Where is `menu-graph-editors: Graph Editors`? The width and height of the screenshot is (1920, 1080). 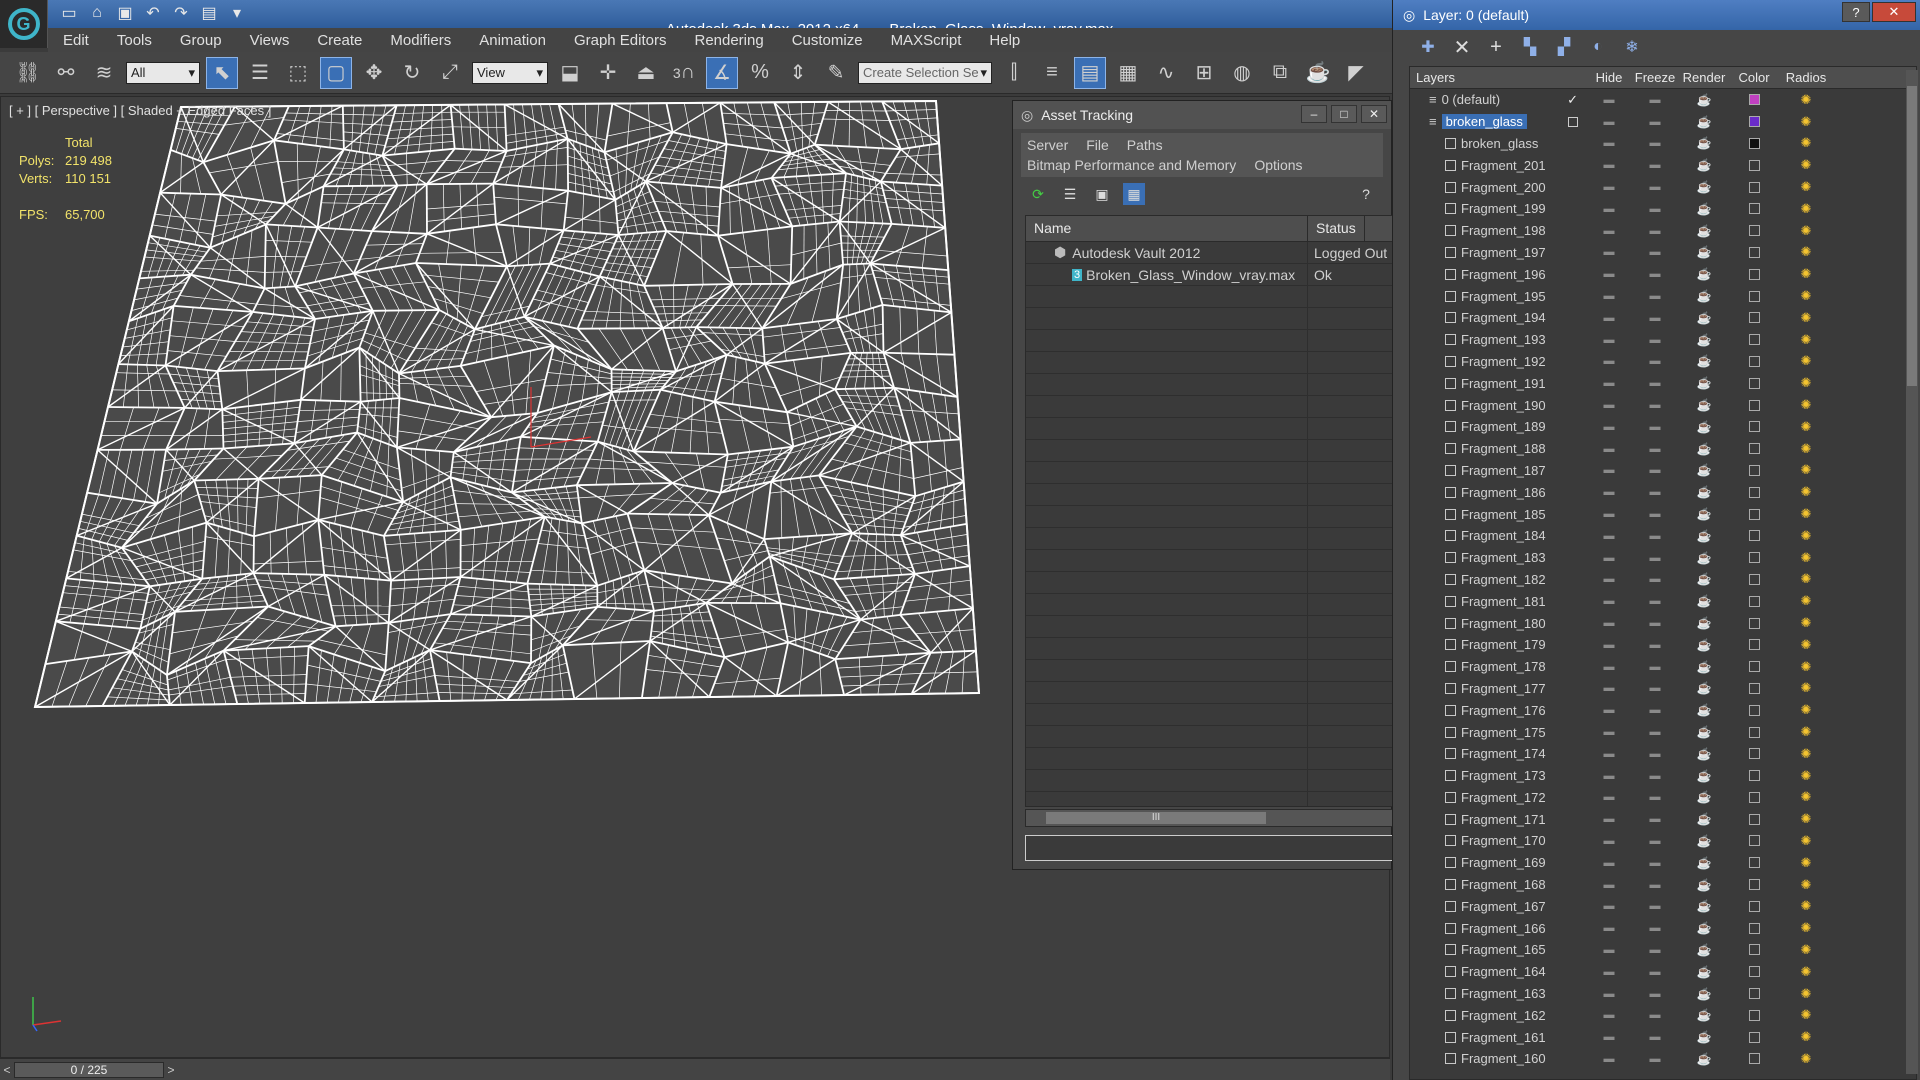 menu-graph-editors: Graph Editors is located at coordinates (619, 40).